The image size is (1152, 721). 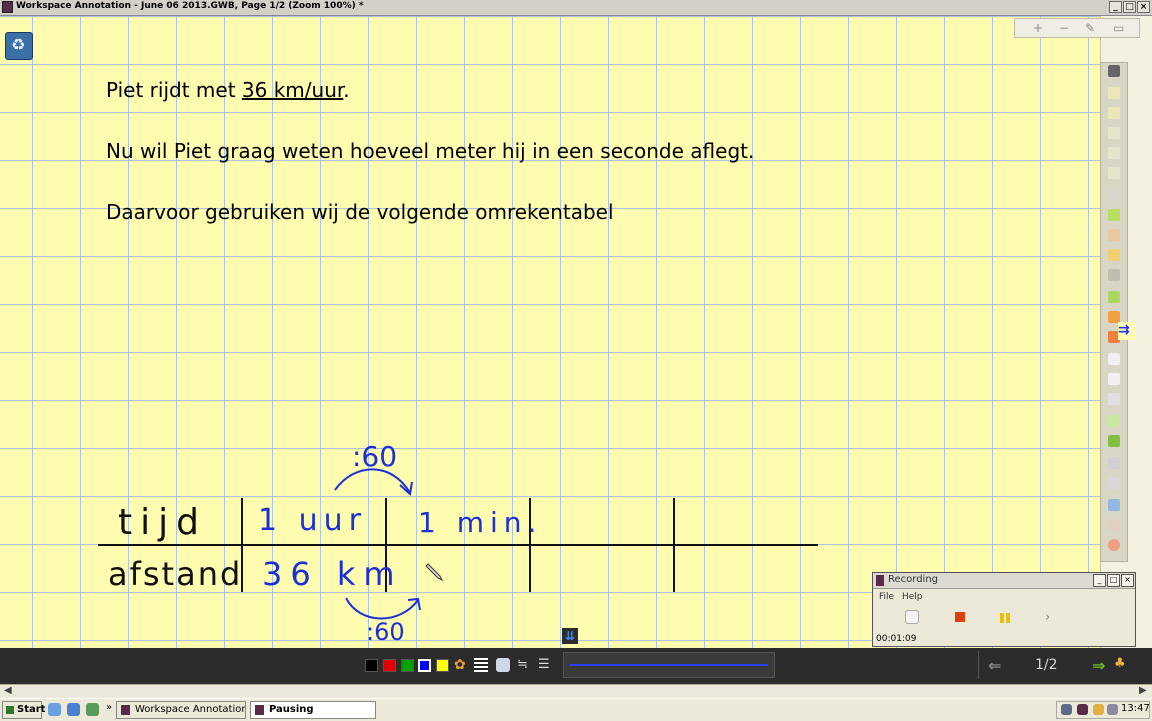 I want to click on clear-icon, so click(x=1114, y=525).